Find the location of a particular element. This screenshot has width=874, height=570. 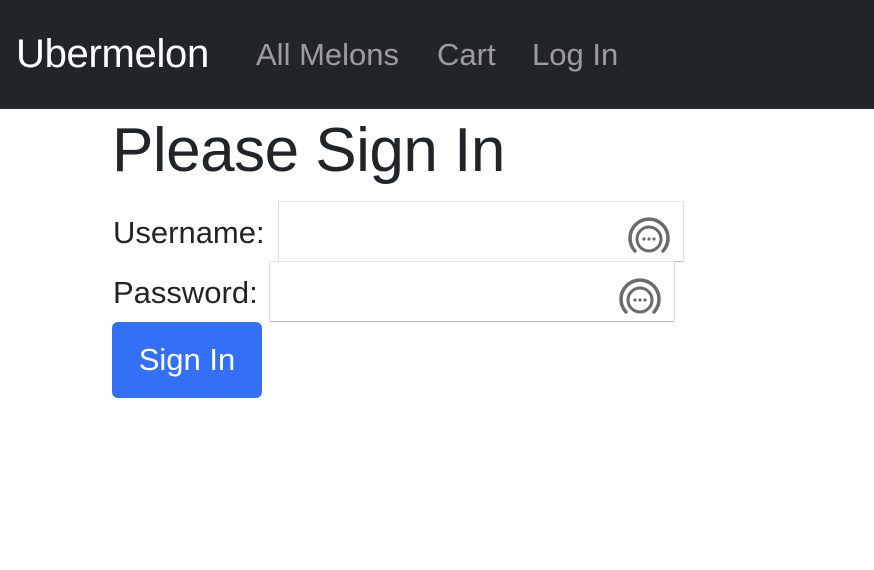

page-title: Please Sign In is located at coordinates (308, 150).